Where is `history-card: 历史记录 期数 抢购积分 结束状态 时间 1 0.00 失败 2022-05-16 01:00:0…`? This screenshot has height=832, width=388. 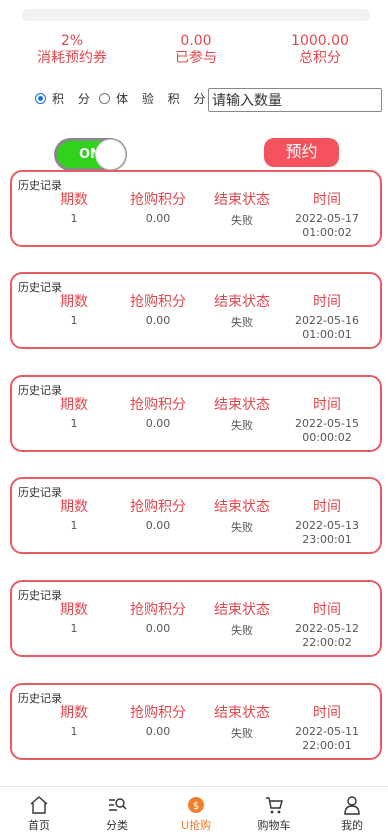 history-card: 历史记录 期数 抢购积分 结束状态 时间 1 0.00 失败 2022-05-16 01:00:0… is located at coordinates (196, 310).